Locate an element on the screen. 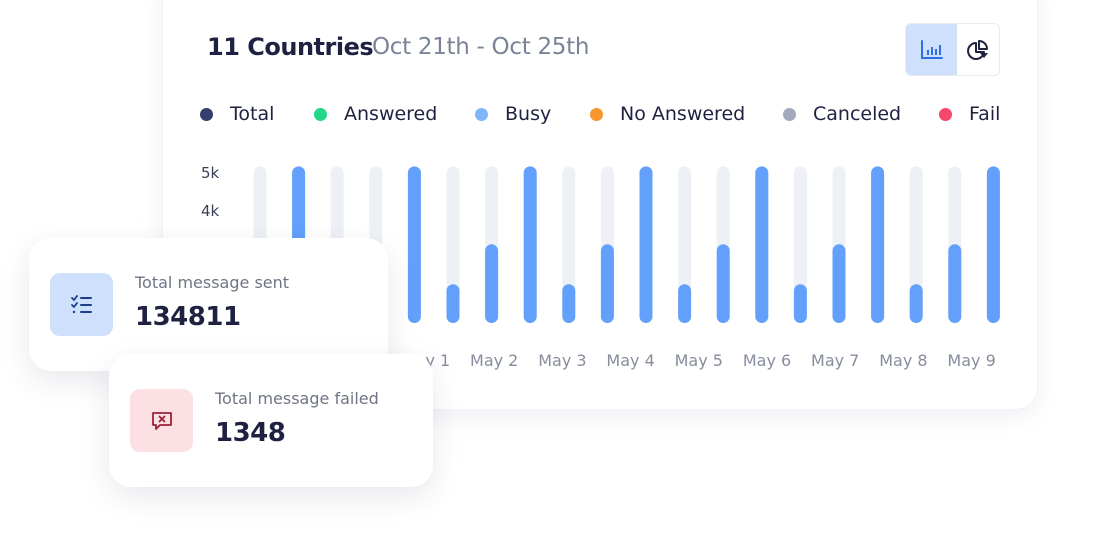 The image size is (1116, 540). stat-value: 134811 is located at coordinates (188, 317).